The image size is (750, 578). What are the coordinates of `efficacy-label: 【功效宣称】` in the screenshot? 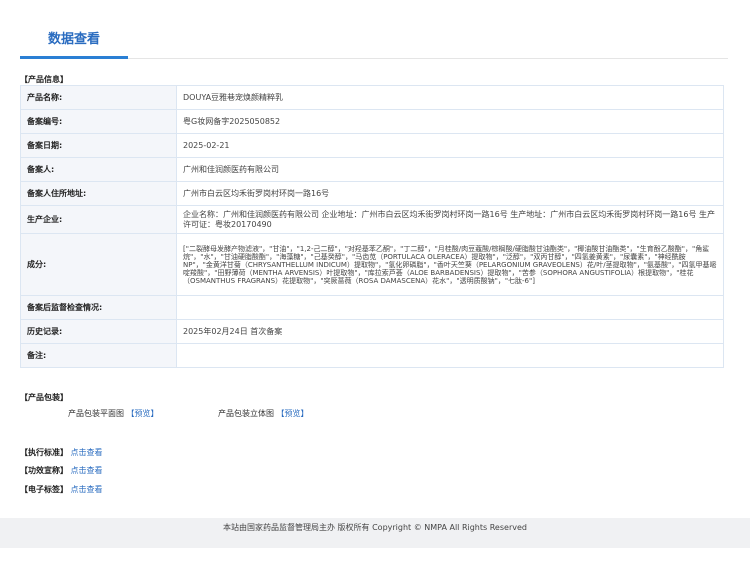 It's located at (44, 470).